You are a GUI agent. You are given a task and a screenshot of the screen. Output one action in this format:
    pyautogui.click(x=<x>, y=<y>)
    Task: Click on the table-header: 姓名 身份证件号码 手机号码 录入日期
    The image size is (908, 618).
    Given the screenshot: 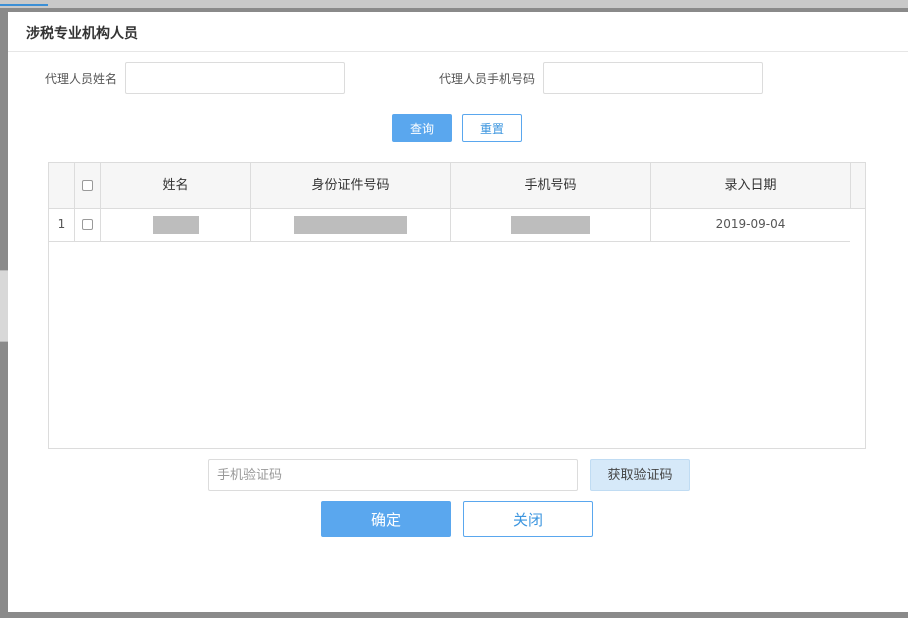 What is the action you would take?
    pyautogui.click(x=457, y=186)
    